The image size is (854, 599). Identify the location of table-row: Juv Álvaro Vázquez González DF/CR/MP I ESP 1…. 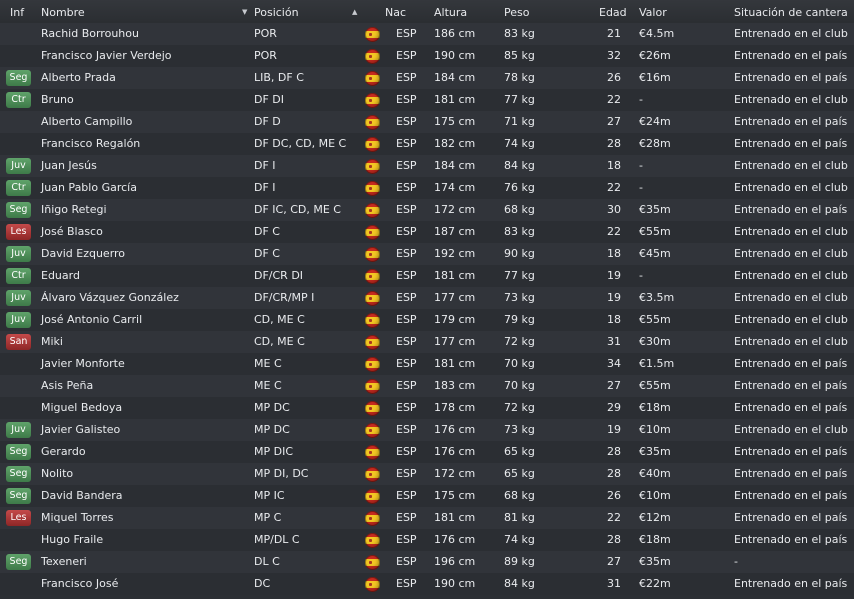
(427, 298).